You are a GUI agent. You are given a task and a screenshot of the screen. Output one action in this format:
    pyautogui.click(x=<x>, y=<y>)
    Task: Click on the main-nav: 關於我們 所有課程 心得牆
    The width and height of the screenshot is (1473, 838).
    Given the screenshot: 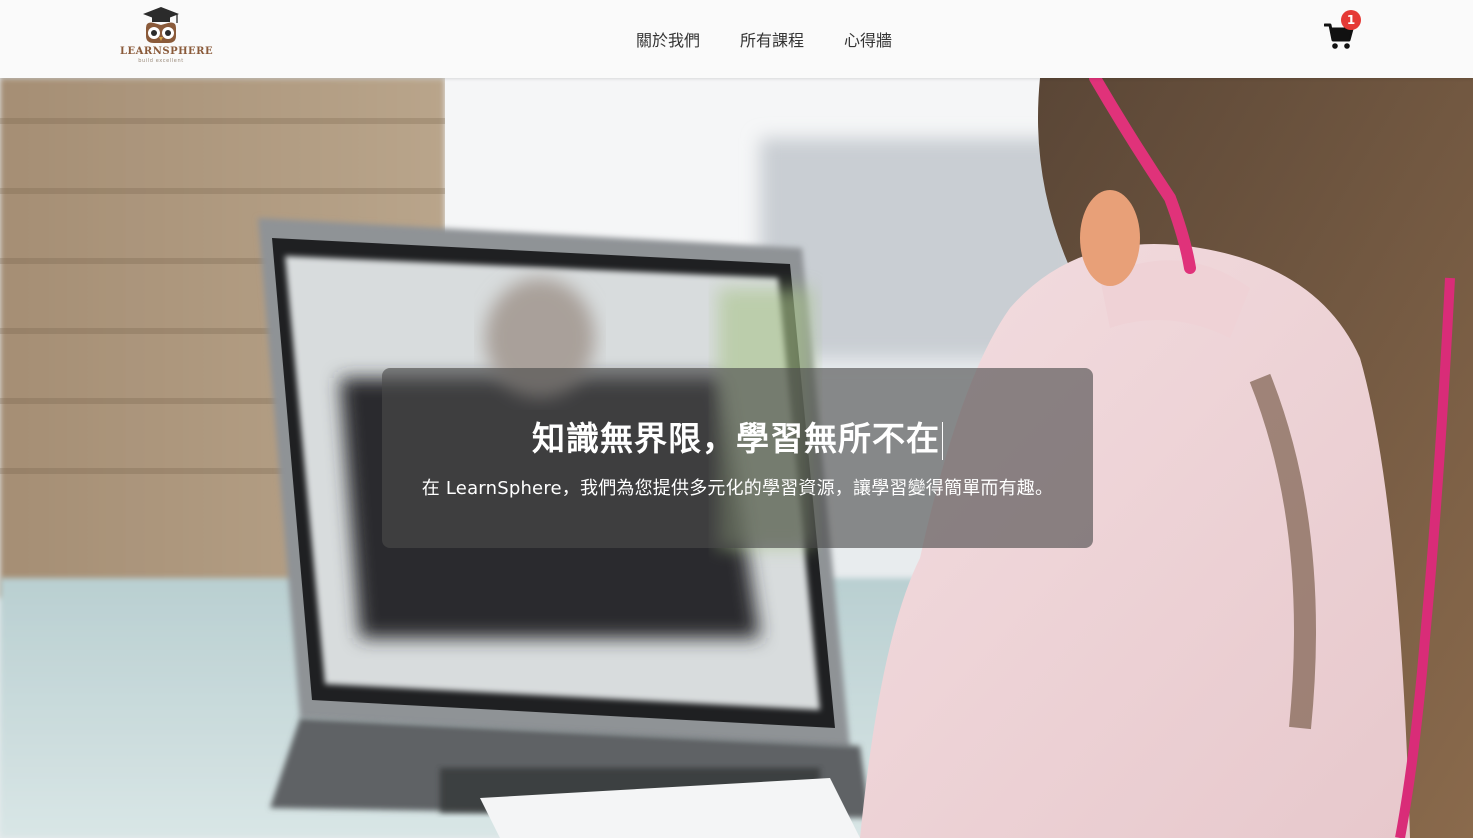 What is the action you would take?
    pyautogui.click(x=764, y=39)
    